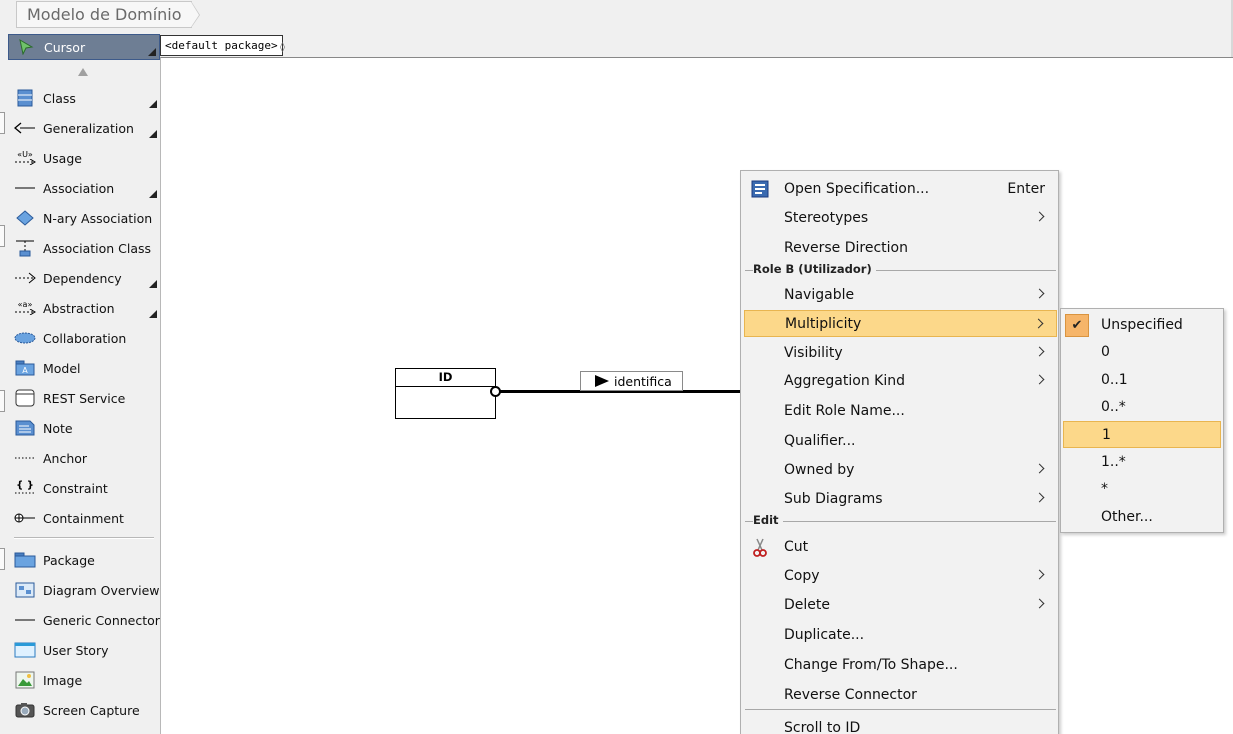  What do you see at coordinates (1142, 380) in the screenshot?
I see `multiplicity-option-0-1: 0..1` at bounding box center [1142, 380].